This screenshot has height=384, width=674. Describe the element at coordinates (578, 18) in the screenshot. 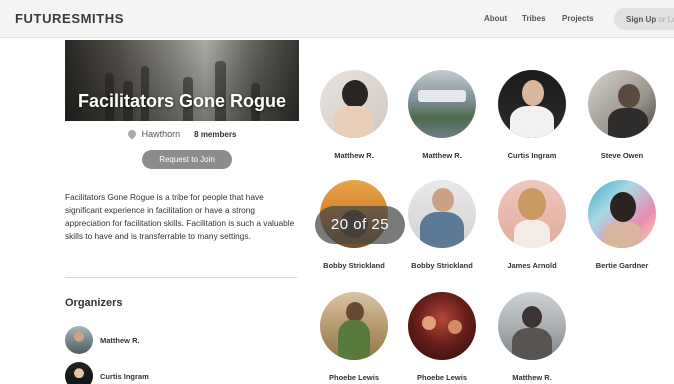

I see `nav-link-projects: Projects` at that location.